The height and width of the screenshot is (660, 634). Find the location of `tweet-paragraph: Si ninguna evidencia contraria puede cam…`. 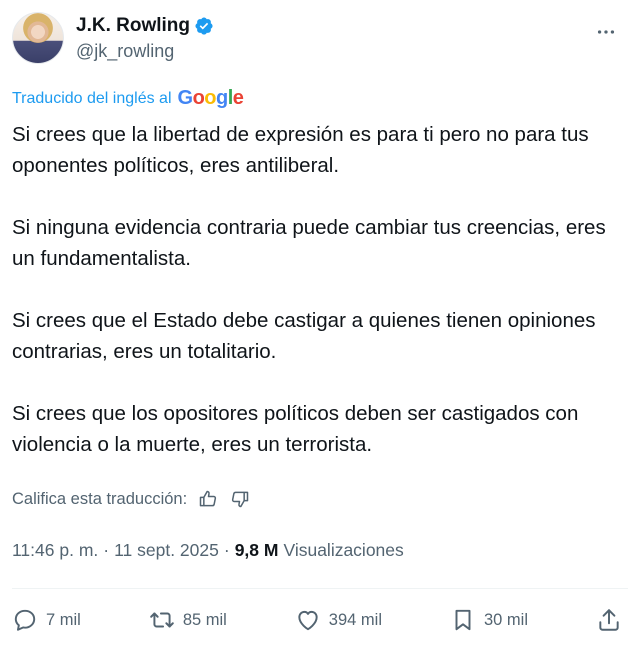

tweet-paragraph: Si ninguna evidencia contraria puede cam… is located at coordinates (309, 243).